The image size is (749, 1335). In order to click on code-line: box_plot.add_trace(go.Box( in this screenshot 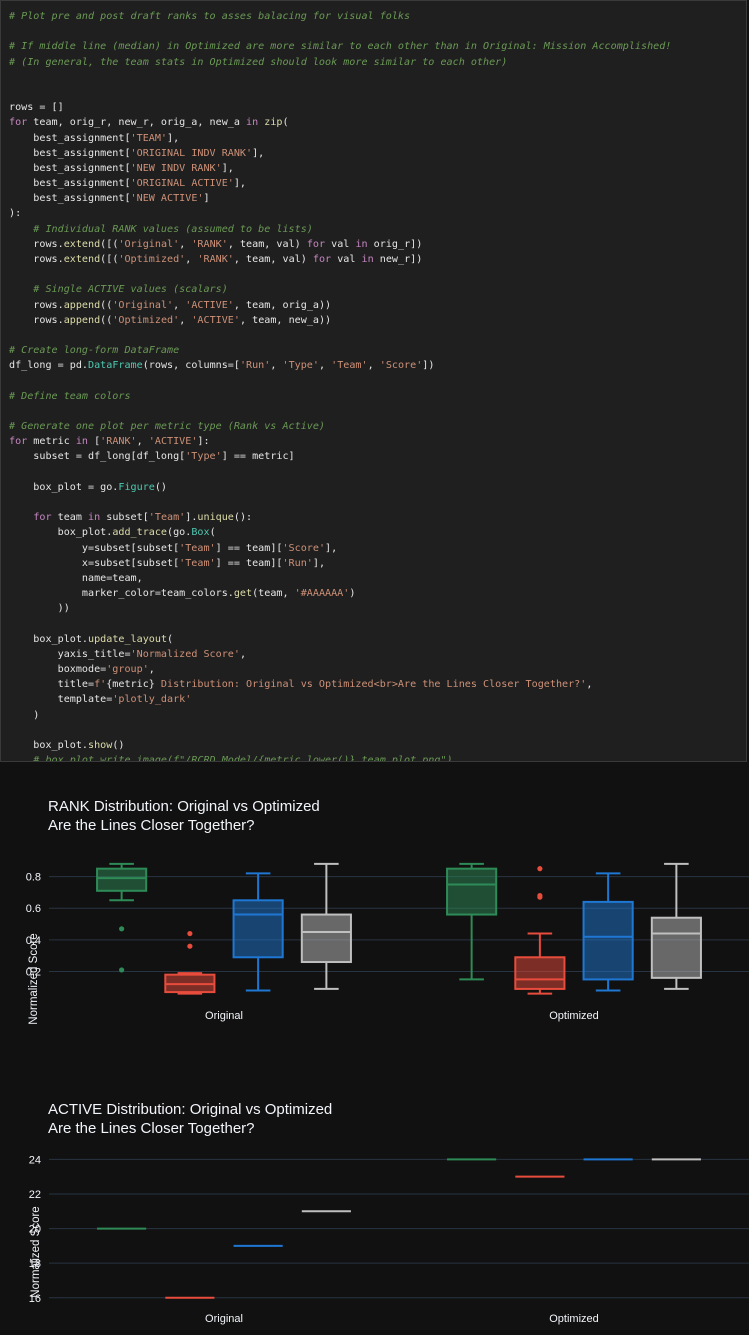, I will do `click(340, 532)`.